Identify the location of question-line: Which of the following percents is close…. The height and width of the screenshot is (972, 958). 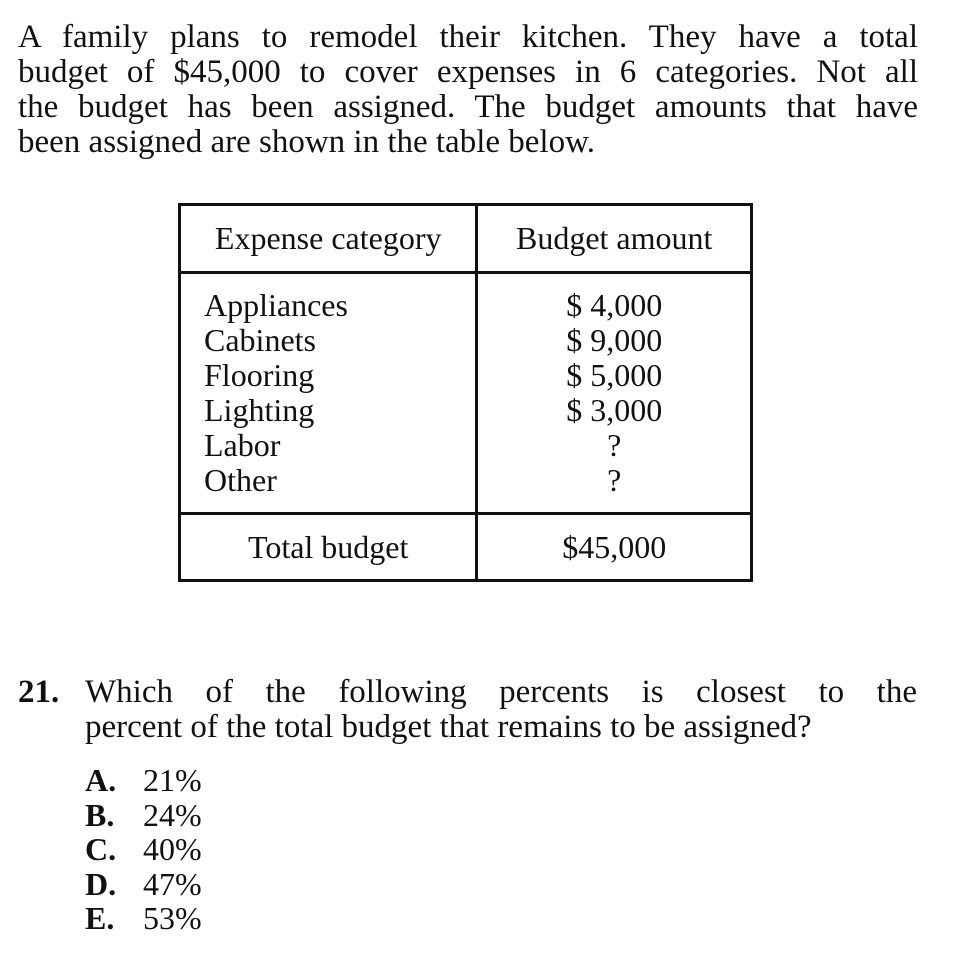
(501, 692).